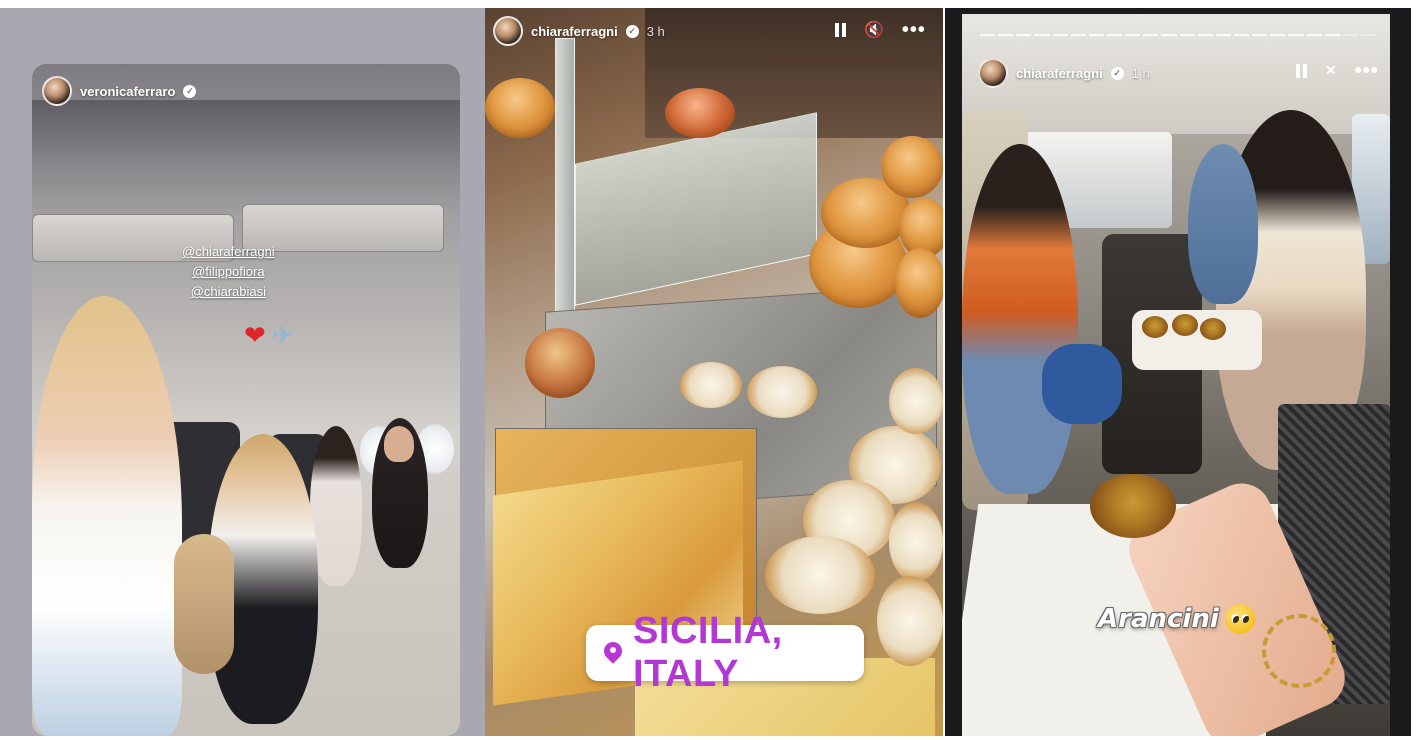 This screenshot has width=1416, height=740. I want to click on story-time: 3 h, so click(655, 31).